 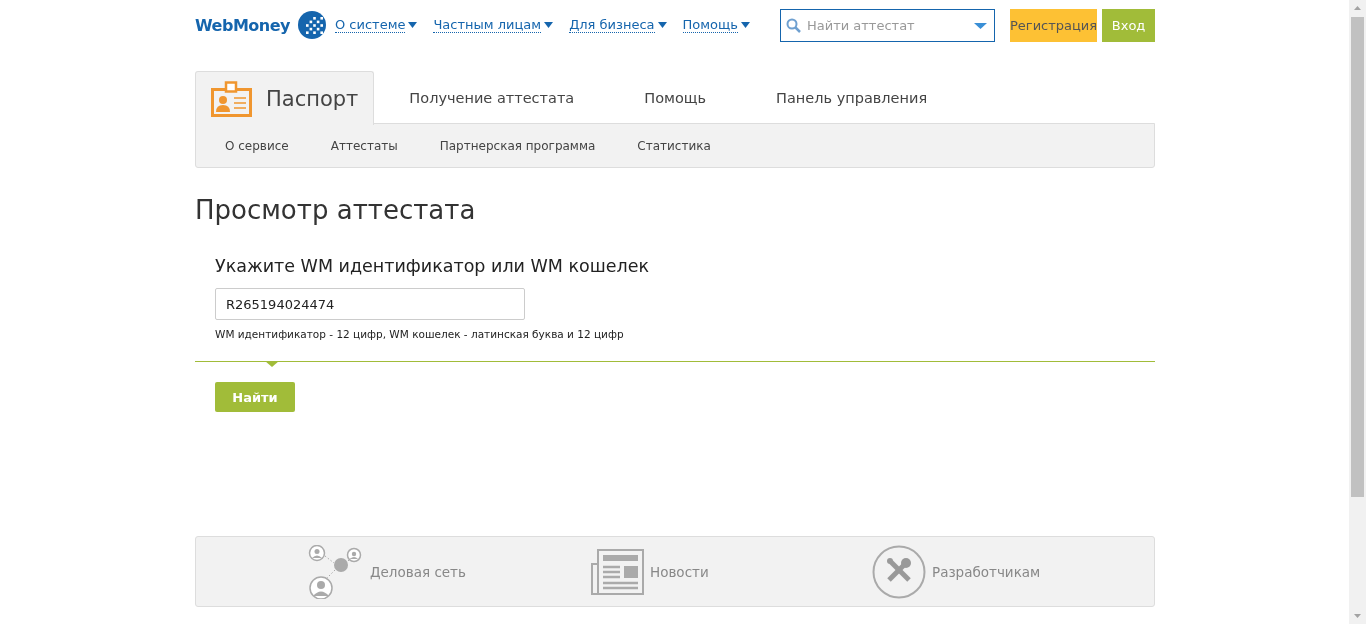 What do you see at coordinates (242, 25) in the screenshot?
I see `logo-text: WebMoney` at bounding box center [242, 25].